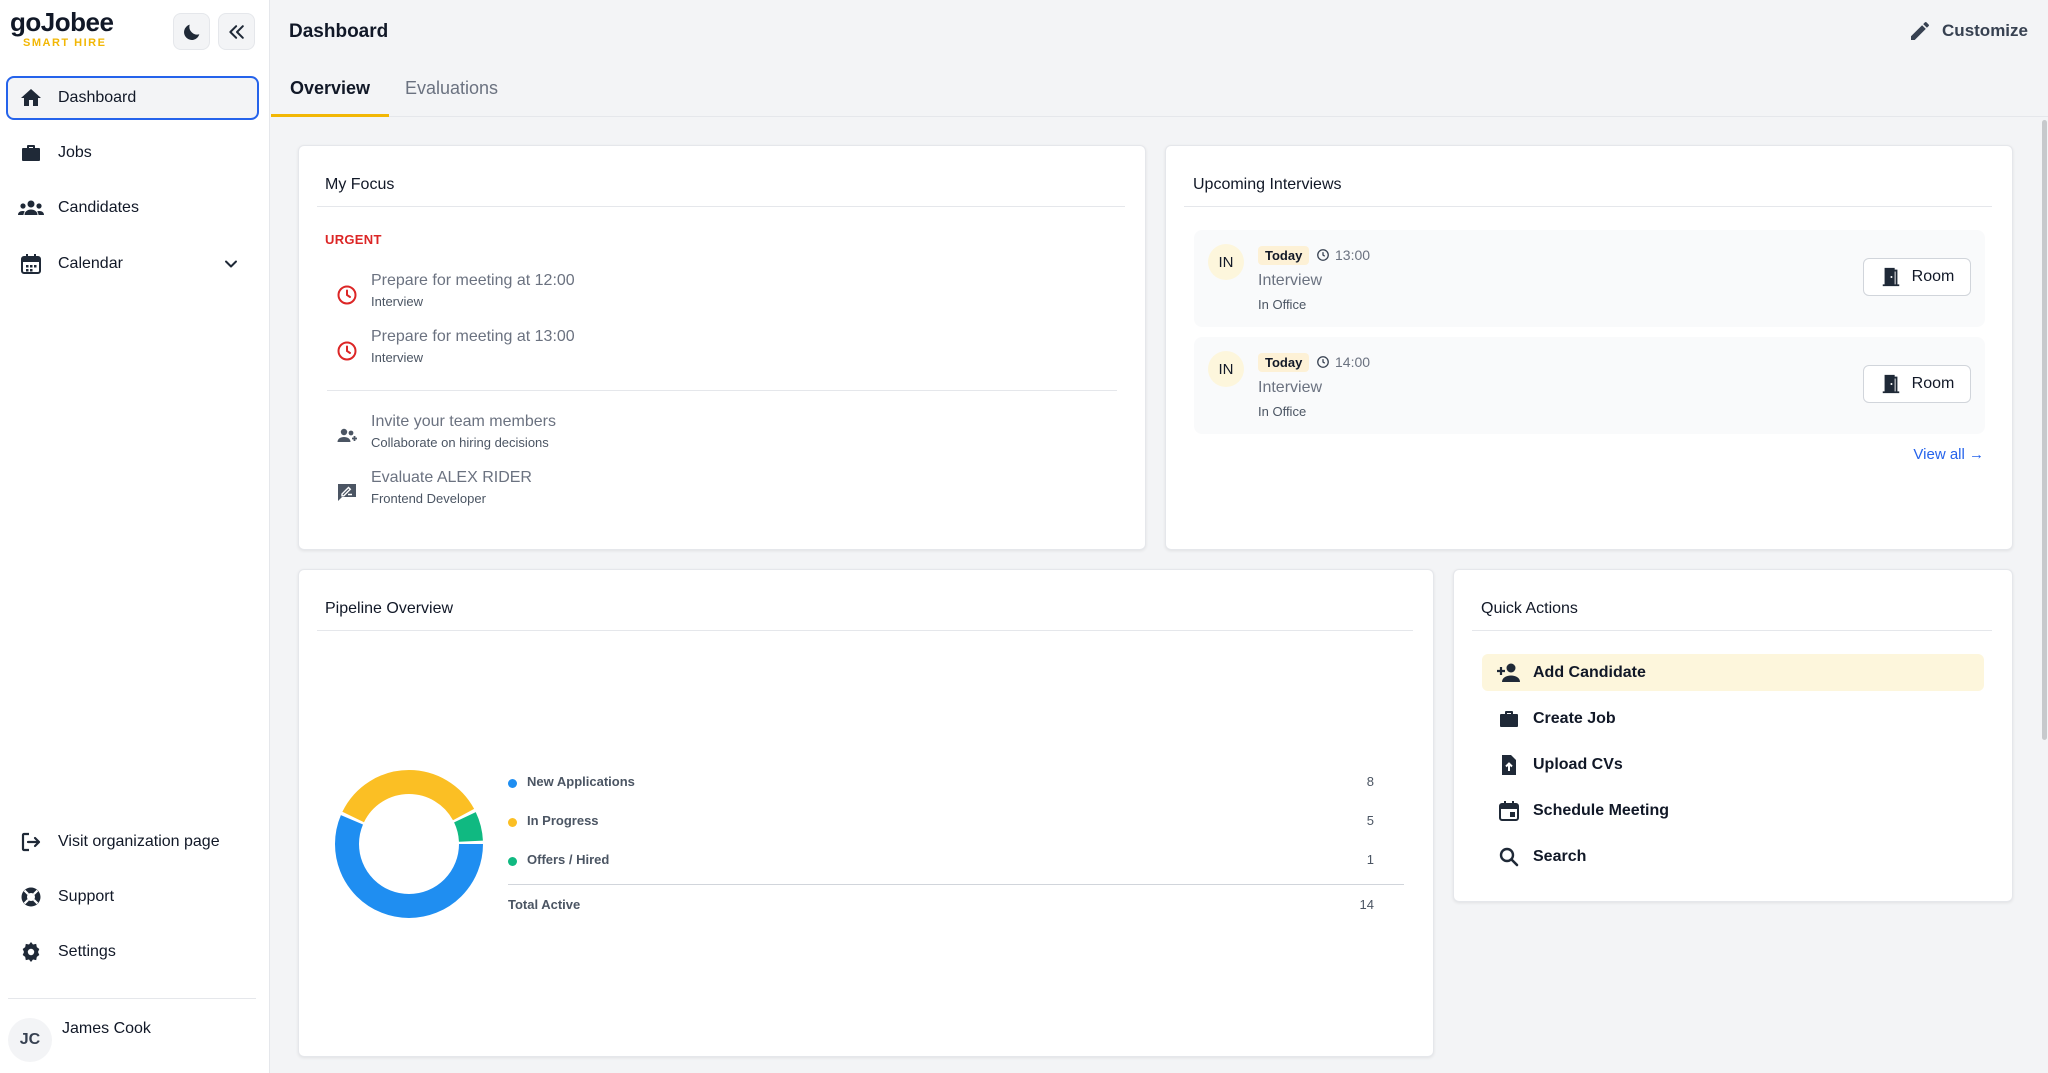 This screenshot has height=1073, width=2048. Describe the element at coordinates (1159, 93) in the screenshot. I see `tab-bar: Overview Evaluations` at that location.